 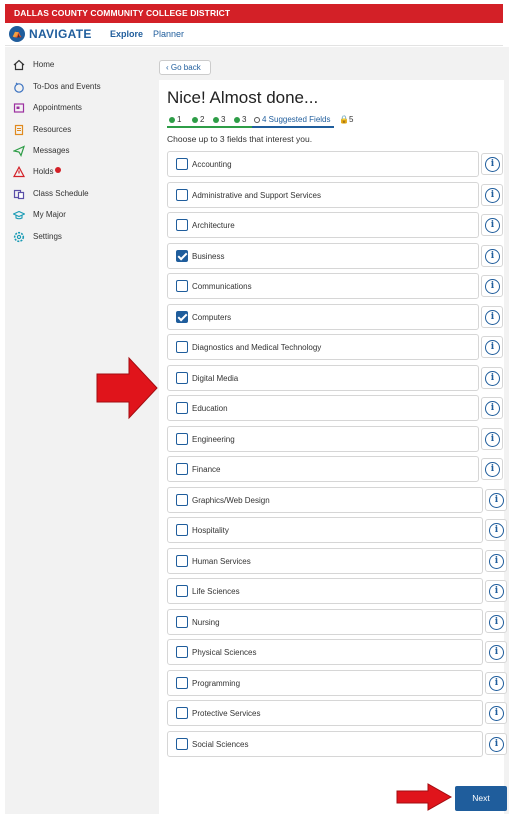 What do you see at coordinates (81, 237) in the screenshot?
I see `sidebar-item-settings: Settings` at bounding box center [81, 237].